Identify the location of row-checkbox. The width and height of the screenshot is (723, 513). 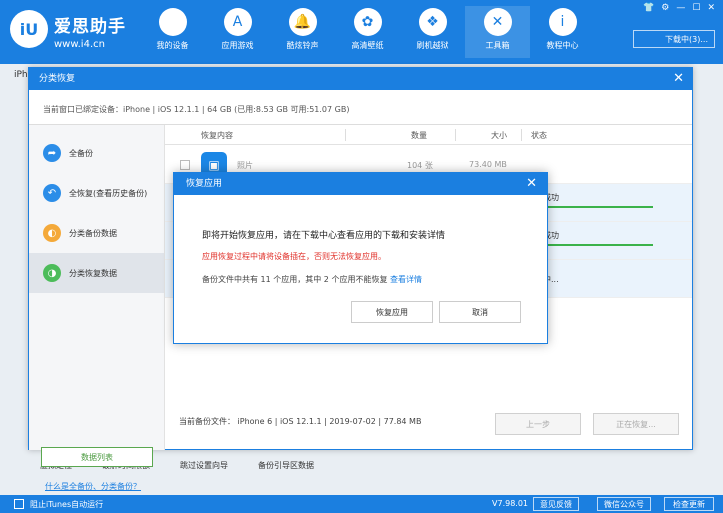
(185, 165).